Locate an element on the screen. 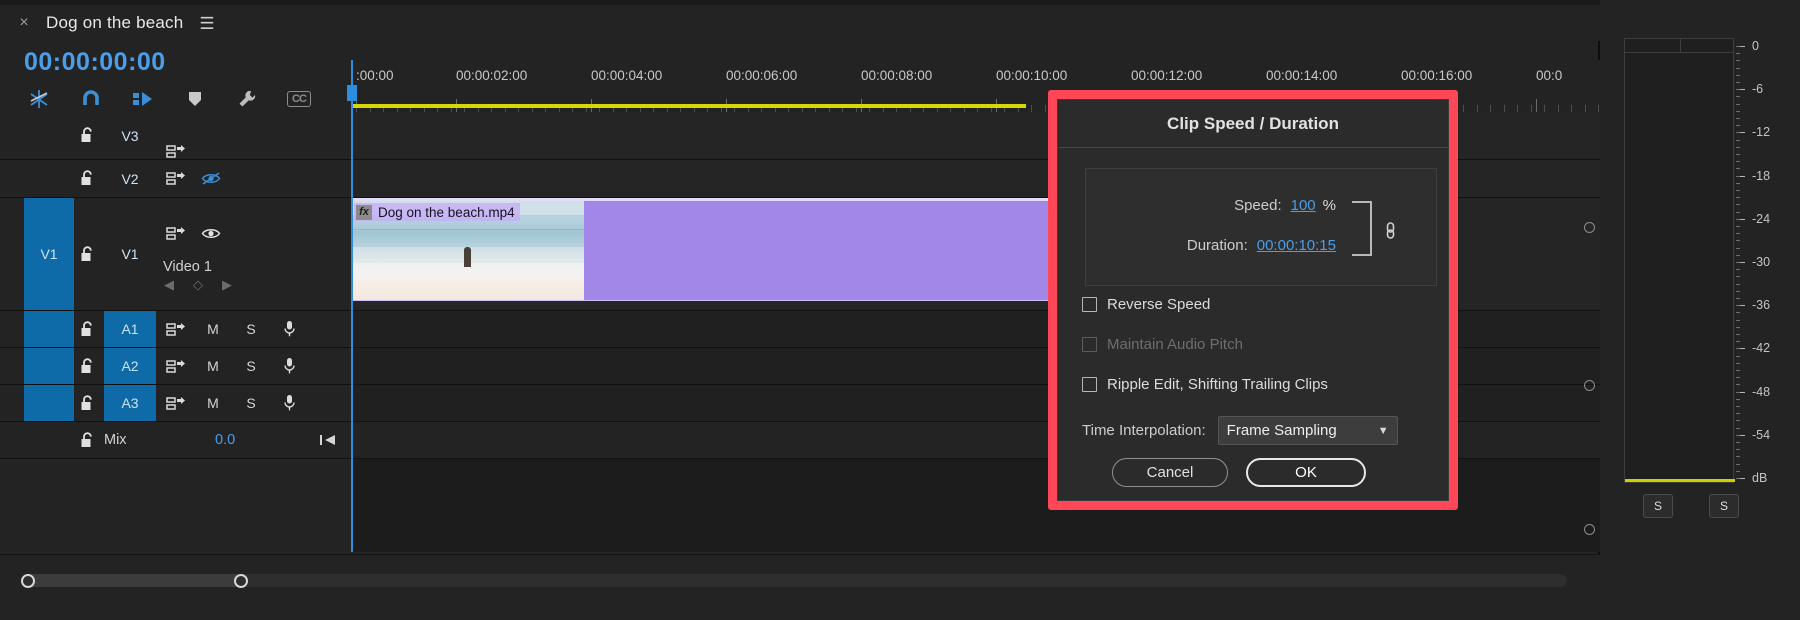 The image size is (1800, 620). solo-button-a3: S is located at coordinates (251, 403).